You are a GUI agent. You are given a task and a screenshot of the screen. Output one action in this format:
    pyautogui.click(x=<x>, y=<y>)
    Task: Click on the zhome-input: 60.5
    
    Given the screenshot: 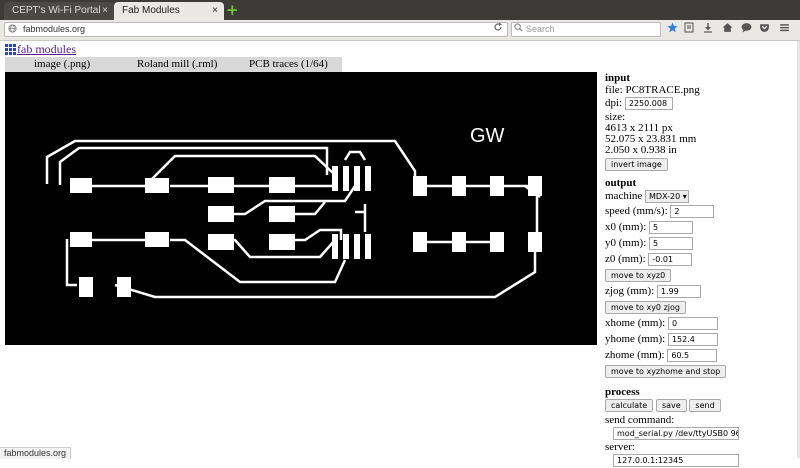 What is the action you would take?
    pyautogui.click(x=692, y=355)
    